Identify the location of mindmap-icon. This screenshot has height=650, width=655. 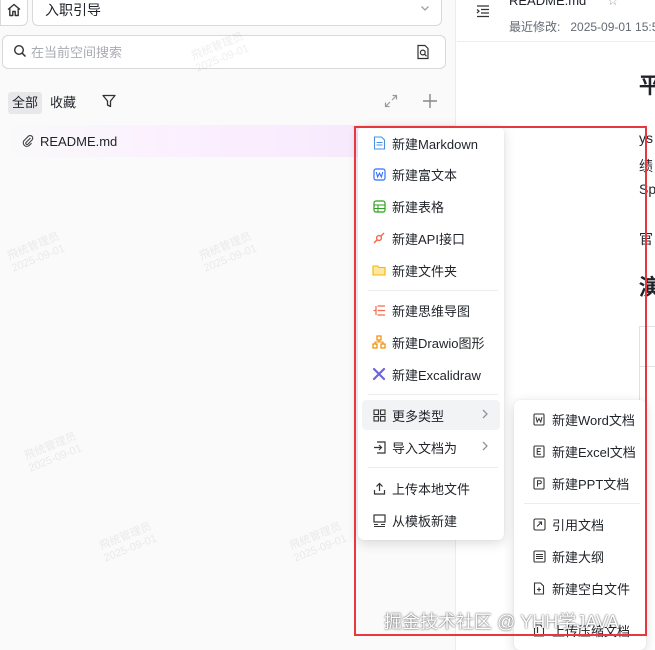
(379, 310).